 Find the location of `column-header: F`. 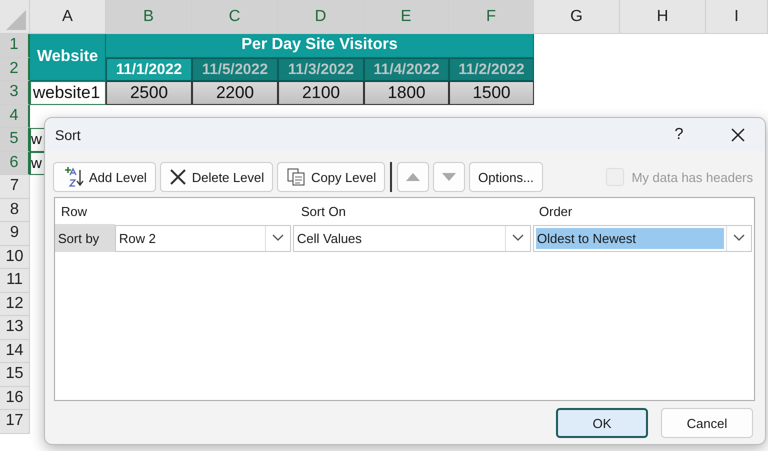

column-header: F is located at coordinates (491, 17).